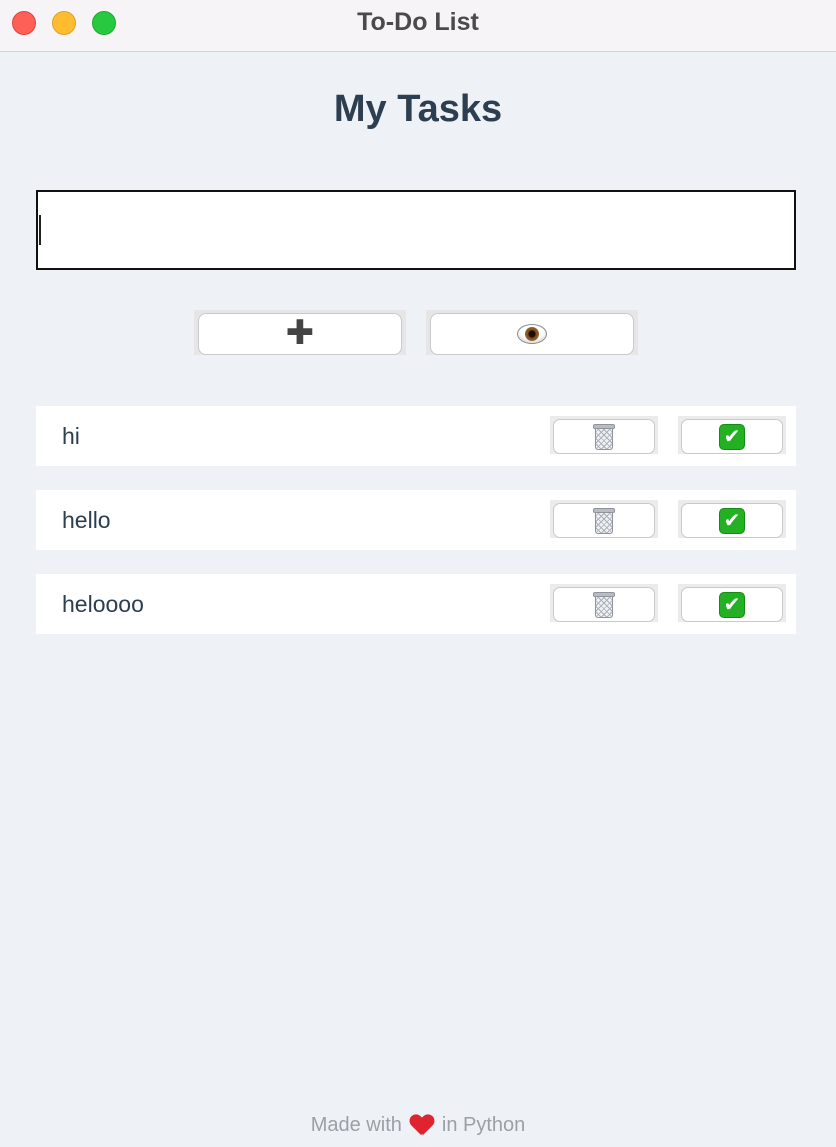  What do you see at coordinates (416, 230) in the screenshot?
I see `task-input` at bounding box center [416, 230].